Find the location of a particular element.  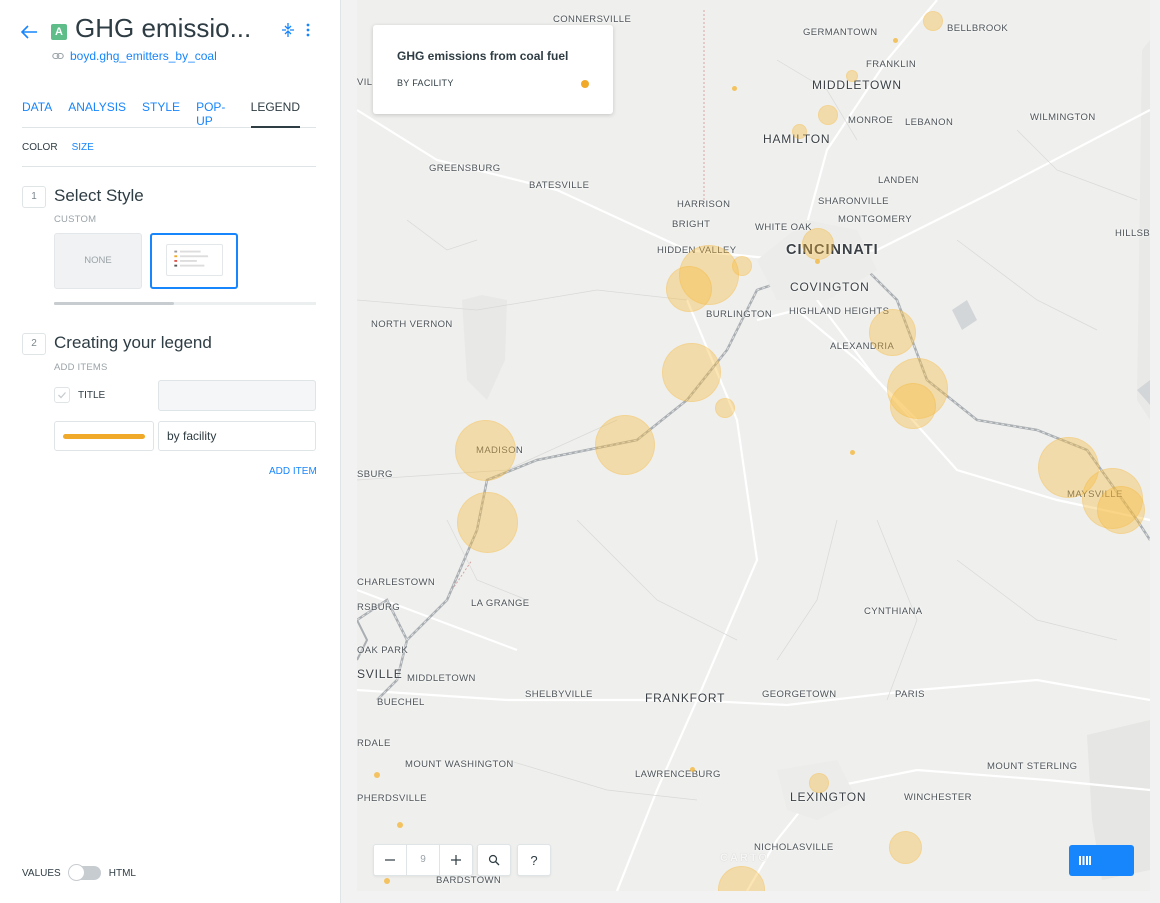

item-color-swatch is located at coordinates (104, 436).